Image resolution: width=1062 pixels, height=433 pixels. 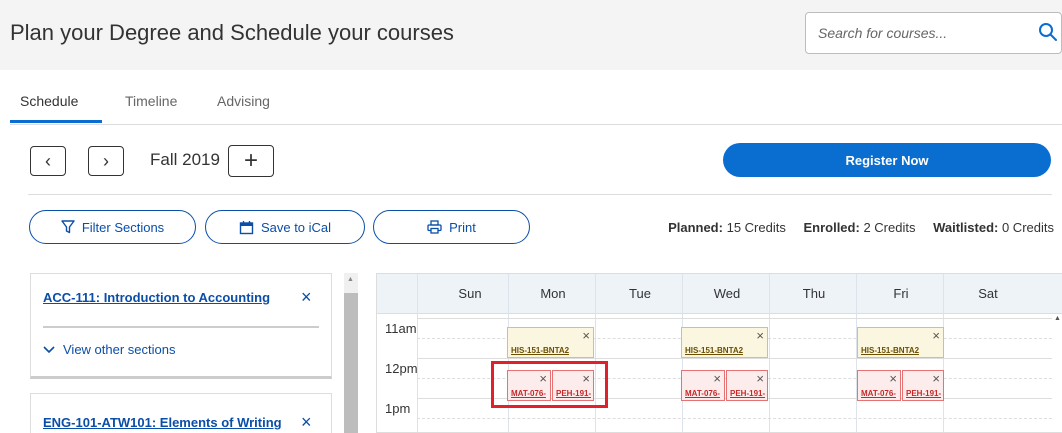 I want to click on search-box, so click(x=933, y=33).